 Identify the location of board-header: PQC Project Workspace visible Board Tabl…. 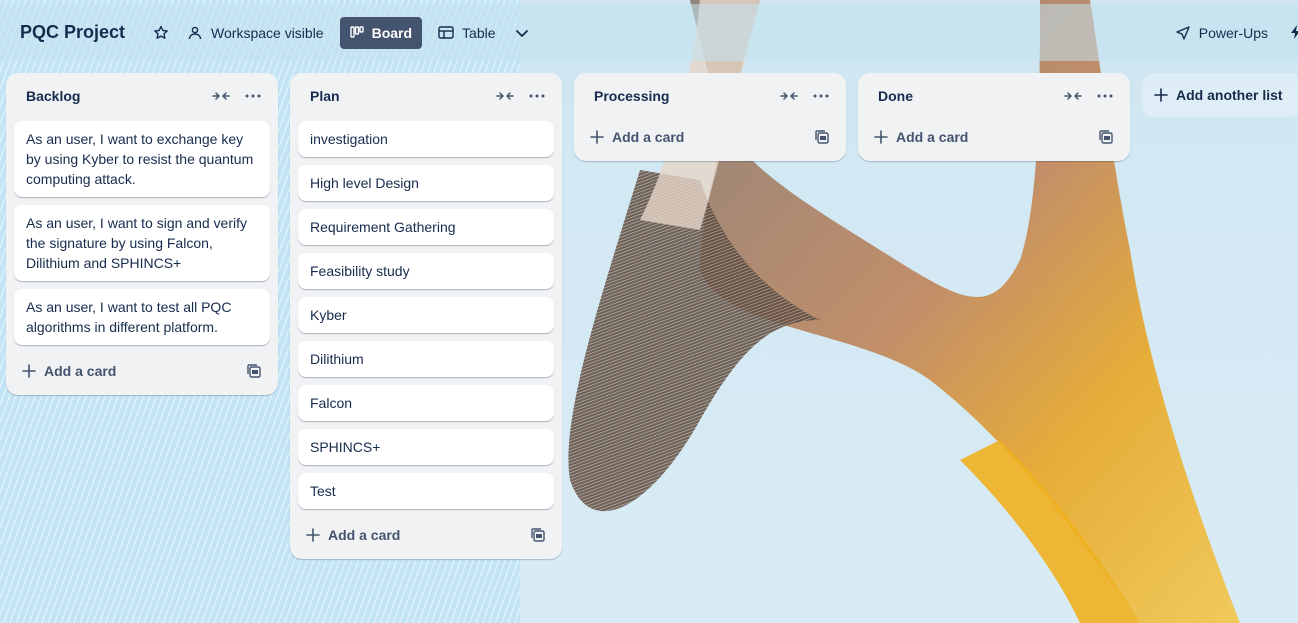
(649, 32).